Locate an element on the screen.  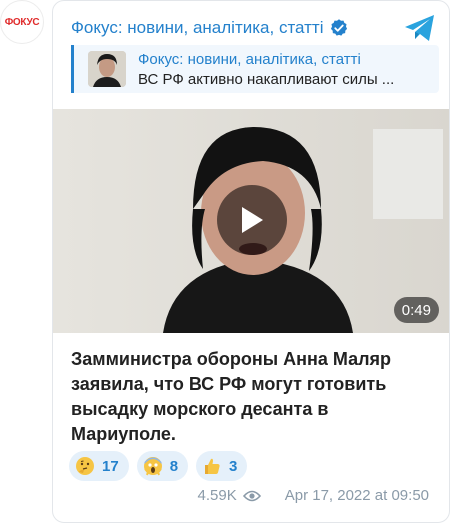
play-button is located at coordinates (252, 220).